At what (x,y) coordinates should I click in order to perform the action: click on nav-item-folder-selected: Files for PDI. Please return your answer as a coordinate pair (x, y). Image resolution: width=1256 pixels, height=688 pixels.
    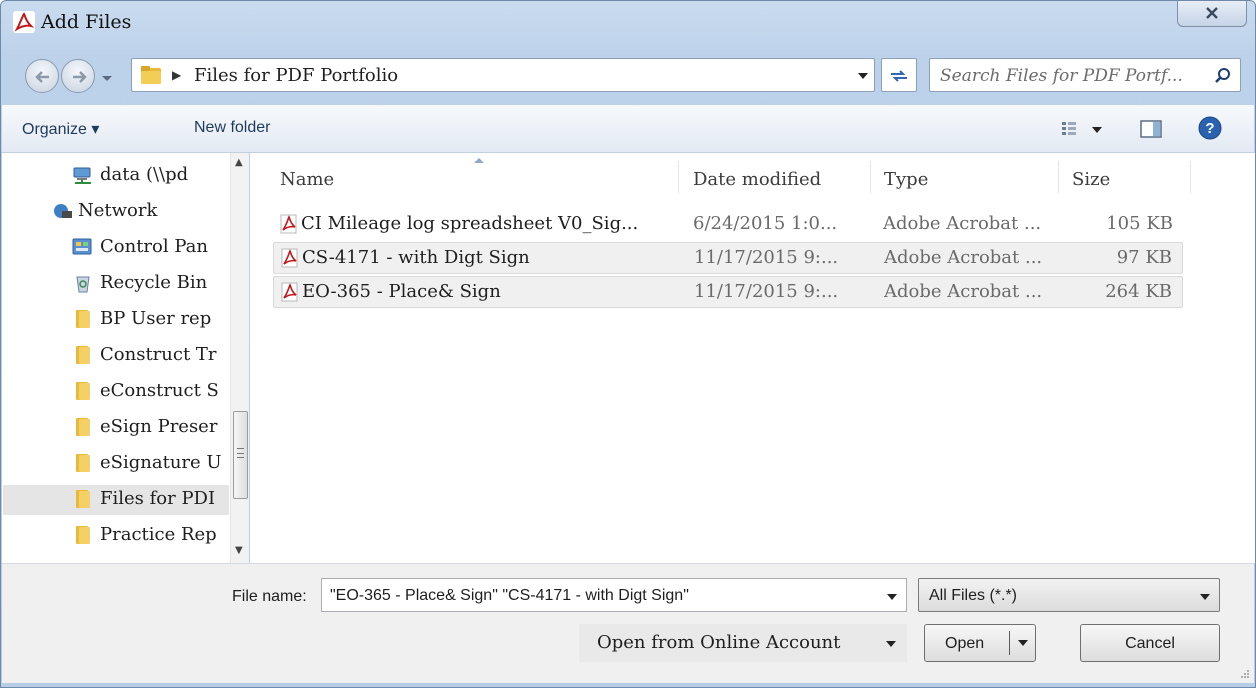
    Looking at the image, I should click on (116, 500).